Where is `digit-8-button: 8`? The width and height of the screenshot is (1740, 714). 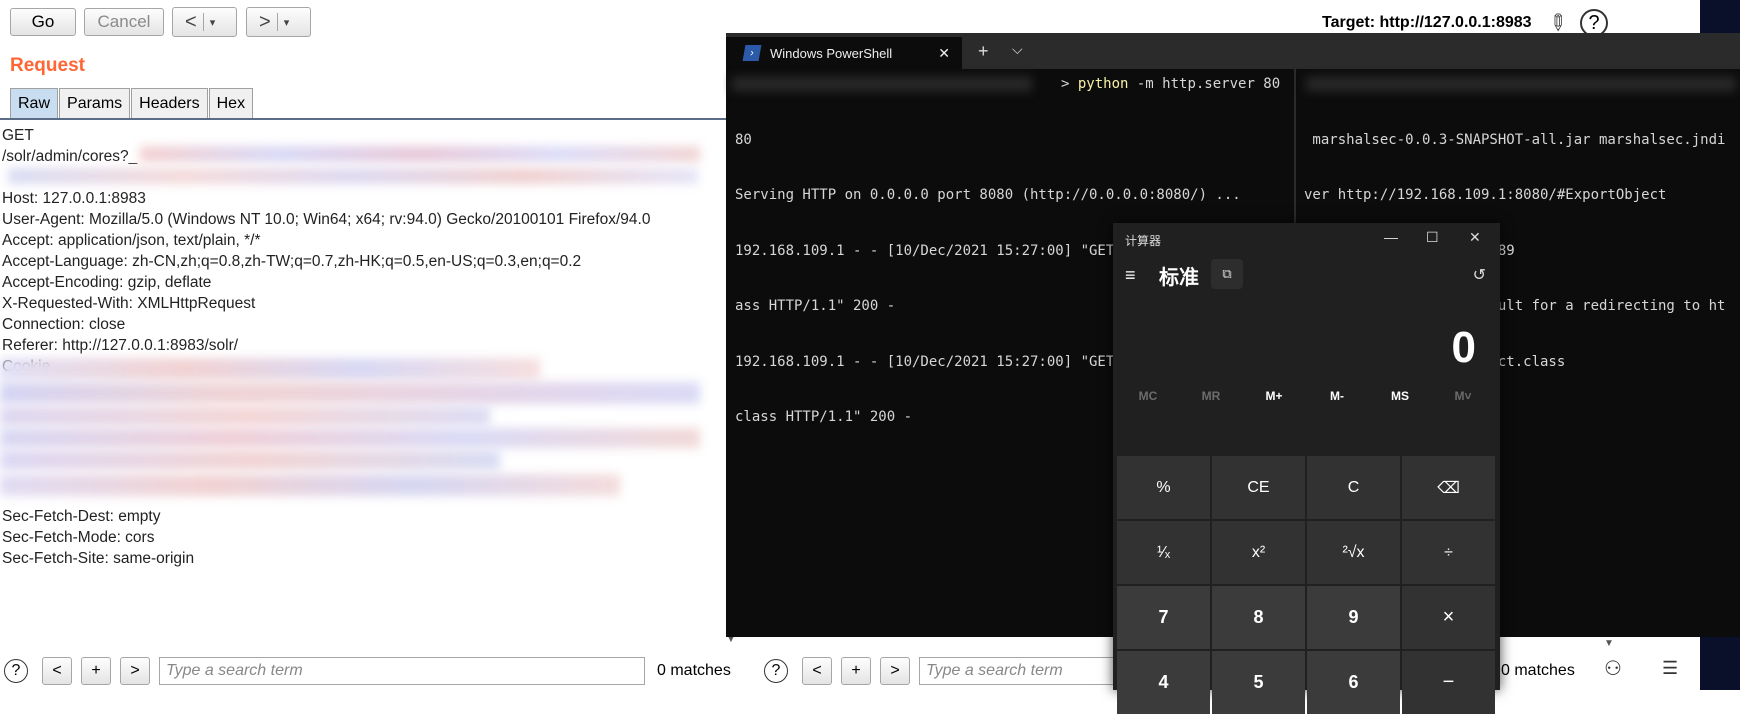 digit-8-button: 8 is located at coordinates (1258, 617).